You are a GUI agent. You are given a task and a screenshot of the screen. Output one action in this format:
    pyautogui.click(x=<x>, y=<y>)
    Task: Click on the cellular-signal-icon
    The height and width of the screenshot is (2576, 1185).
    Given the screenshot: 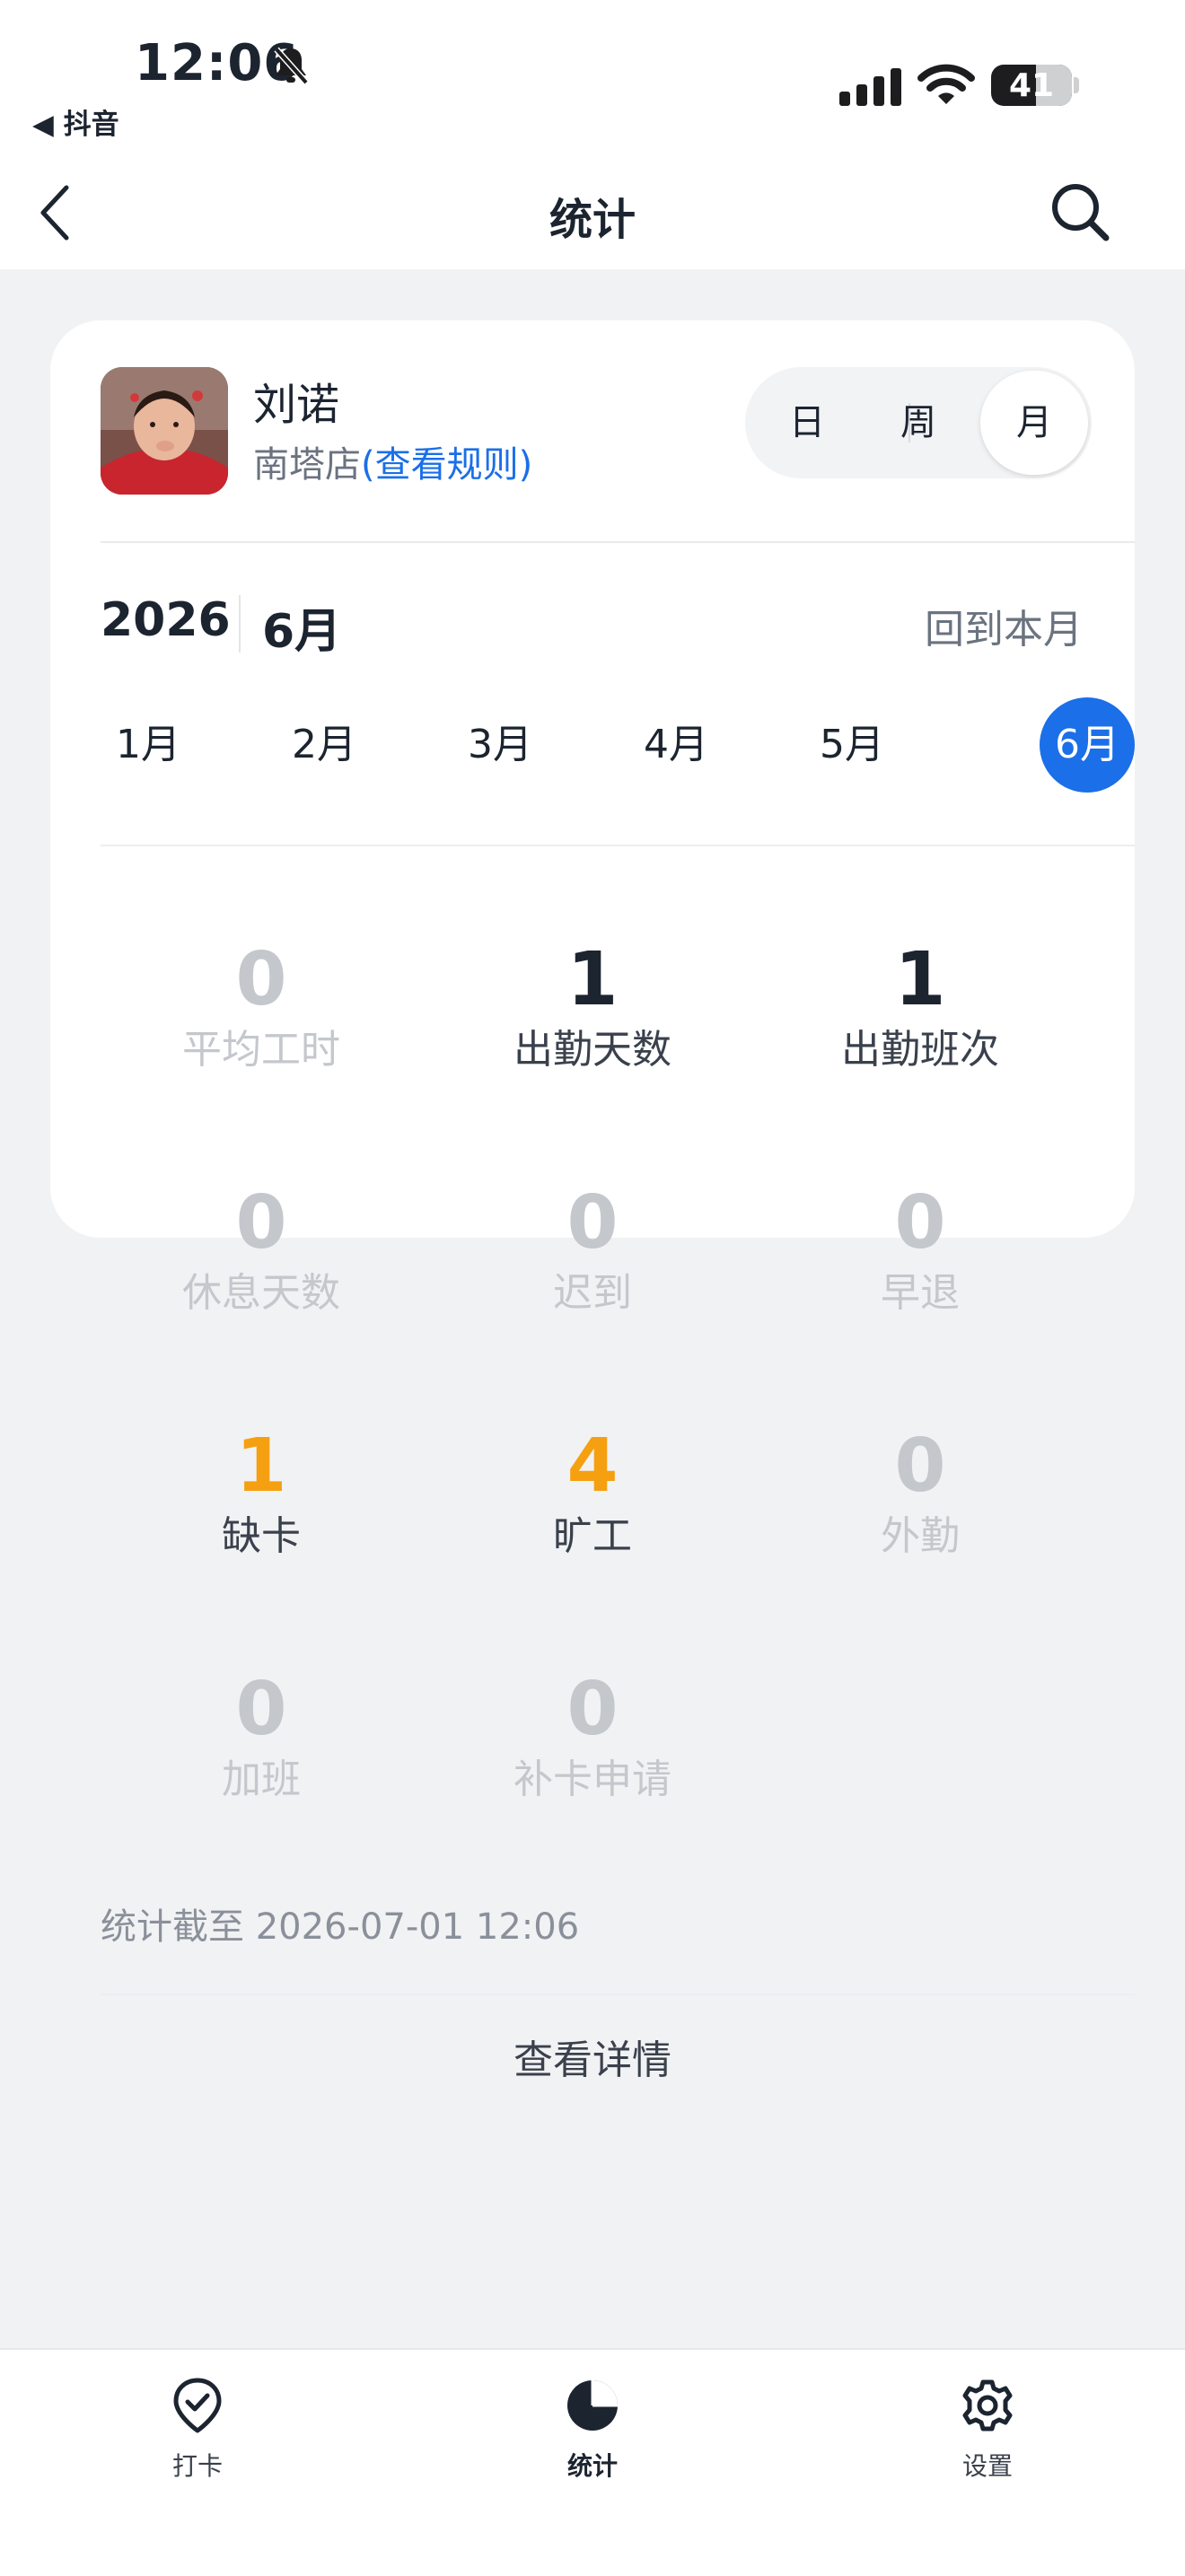 What is the action you would take?
    pyautogui.click(x=870, y=87)
    